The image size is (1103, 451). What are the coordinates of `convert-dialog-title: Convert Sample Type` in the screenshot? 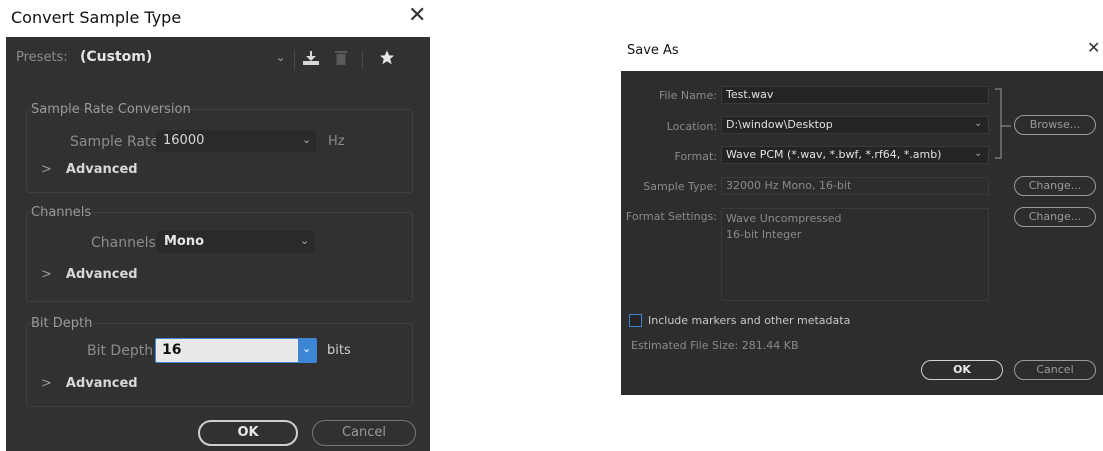 It's located at (96, 17).